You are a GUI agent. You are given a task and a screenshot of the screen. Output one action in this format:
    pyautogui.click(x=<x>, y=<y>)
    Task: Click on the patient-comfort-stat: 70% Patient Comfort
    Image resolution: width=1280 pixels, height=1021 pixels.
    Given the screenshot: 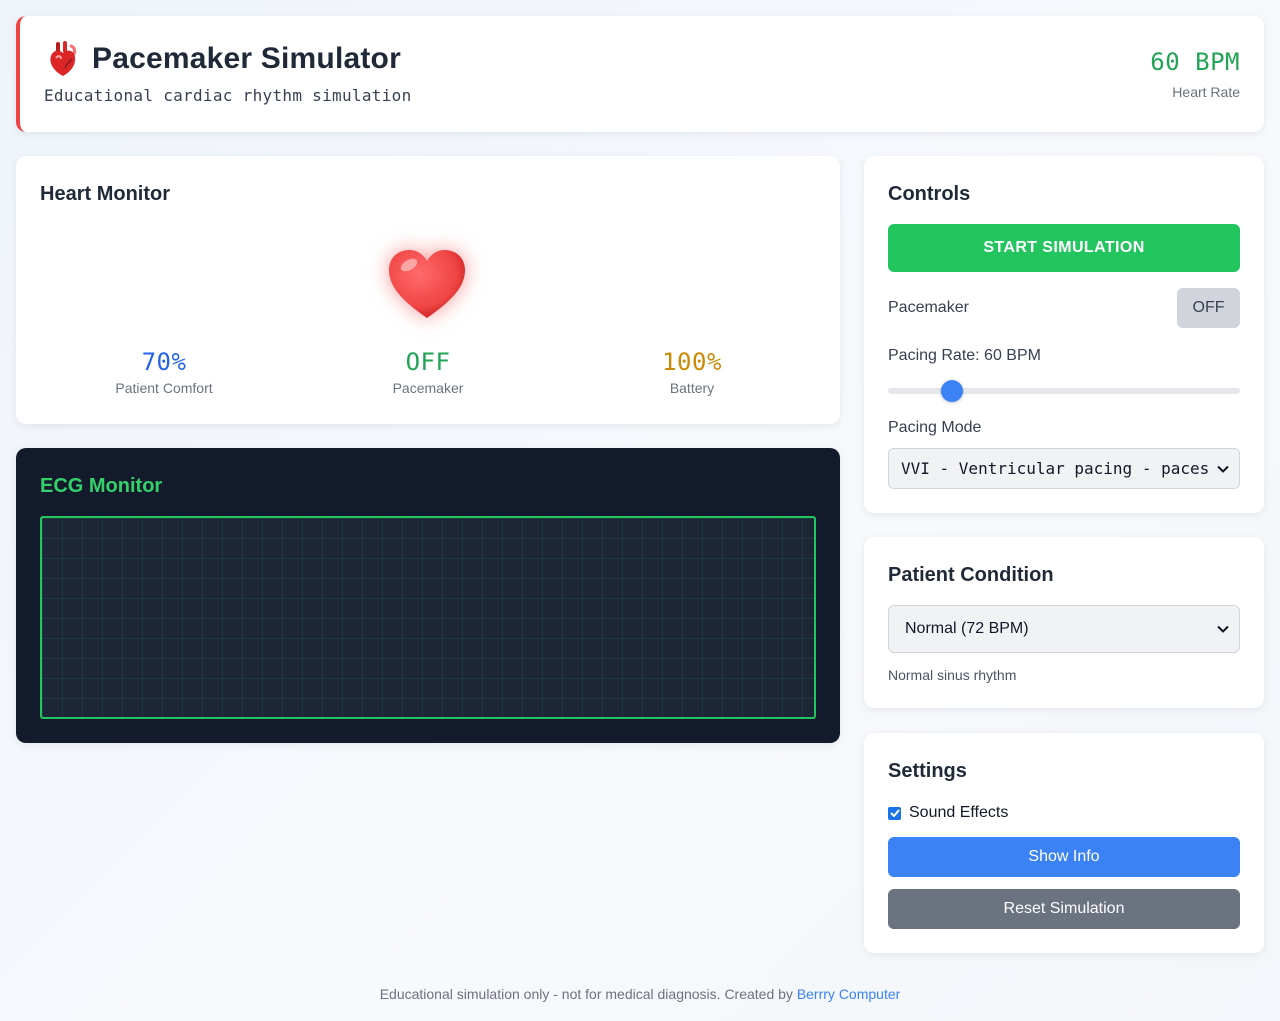 What is the action you would take?
    pyautogui.click(x=164, y=372)
    